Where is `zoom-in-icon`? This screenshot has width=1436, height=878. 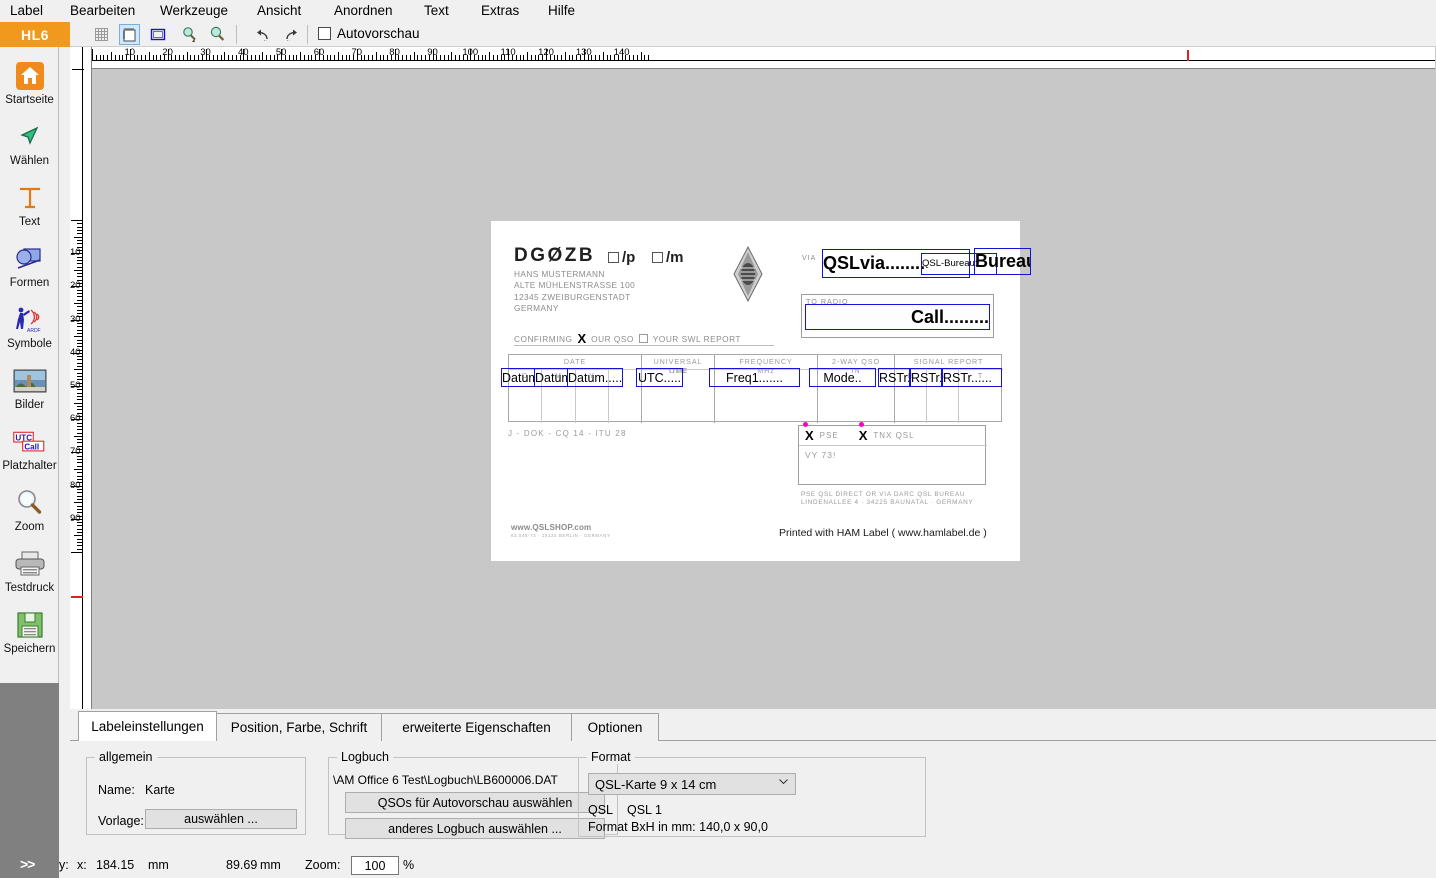 zoom-in-icon is located at coordinates (217, 34).